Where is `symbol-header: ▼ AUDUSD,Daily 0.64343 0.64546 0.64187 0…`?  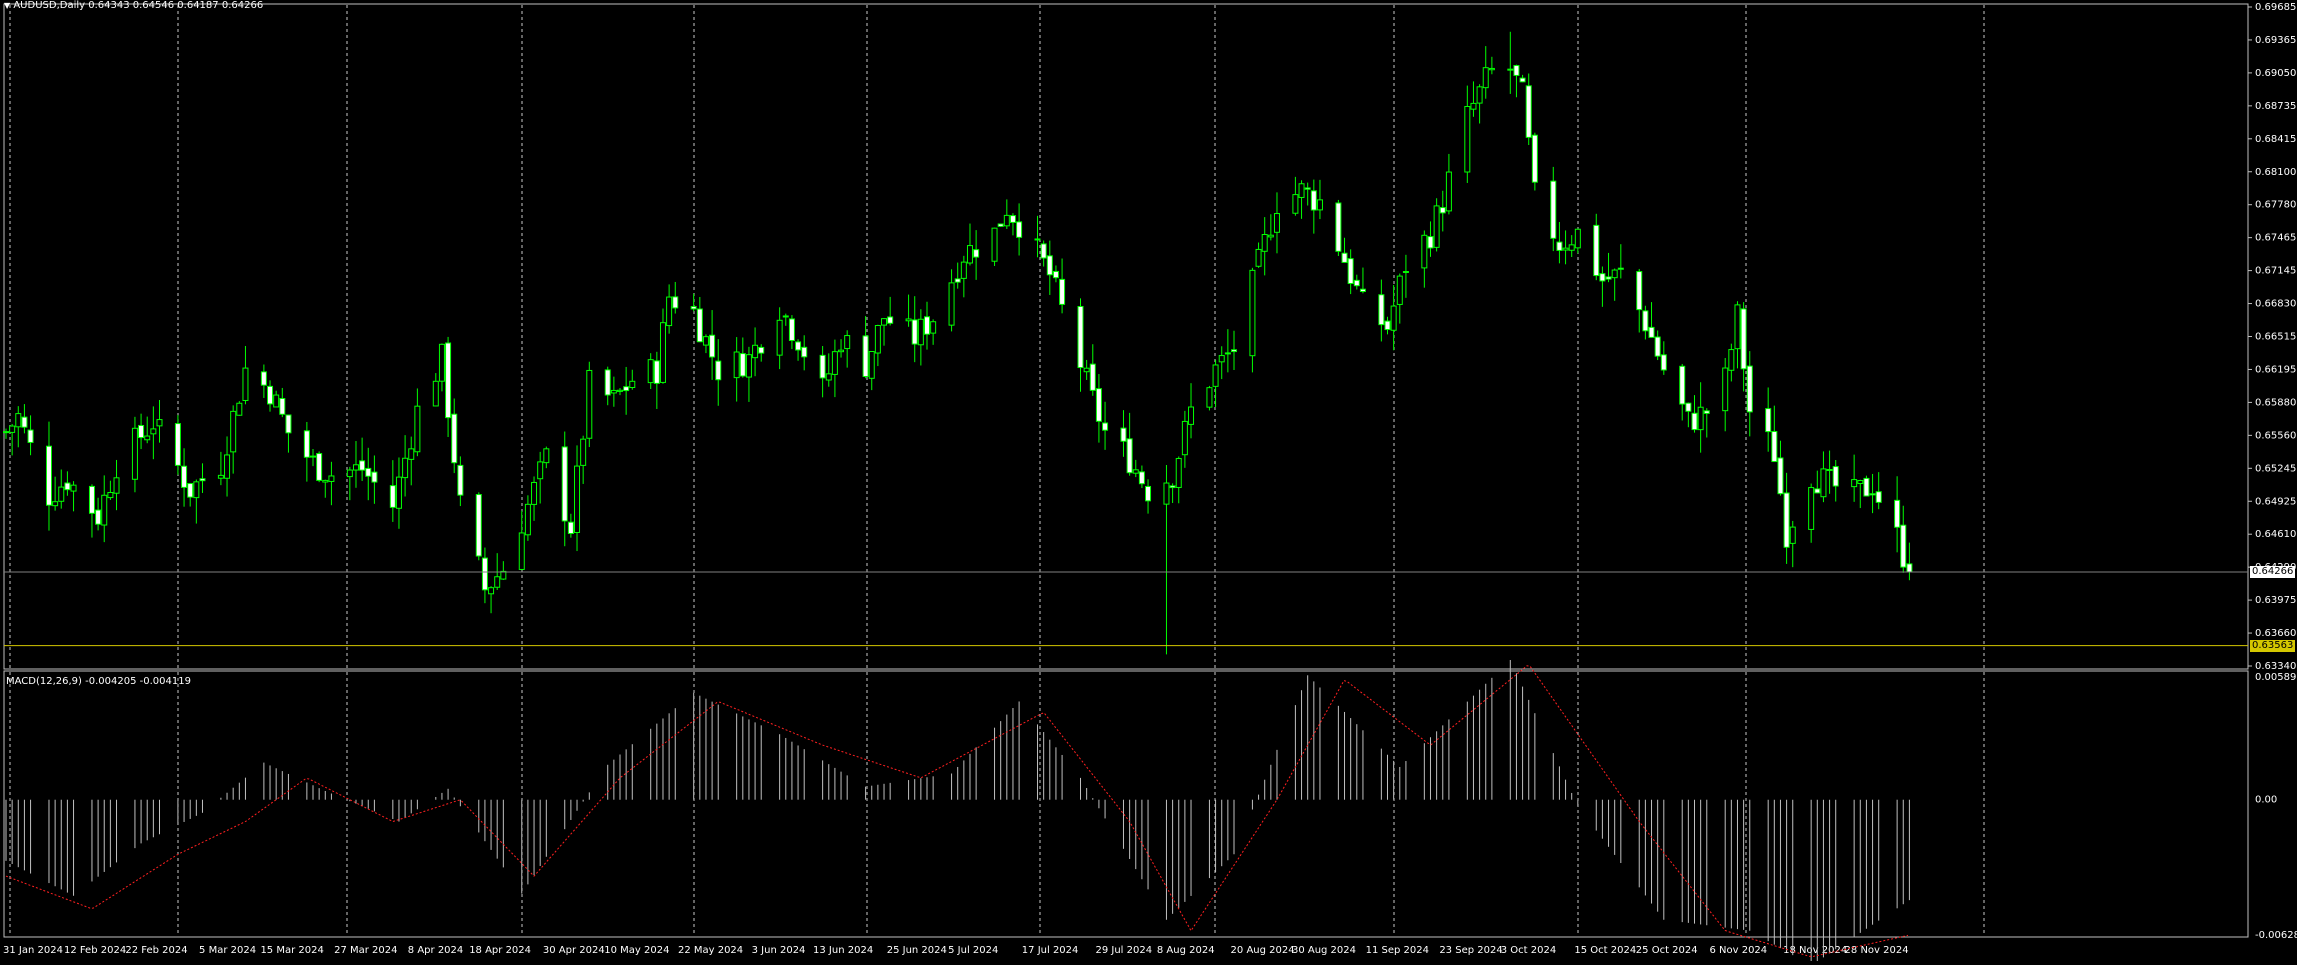
symbol-header: ▼ AUDUSD,Daily 0.64343 0.64546 0.64187 0… is located at coordinates (131, 6).